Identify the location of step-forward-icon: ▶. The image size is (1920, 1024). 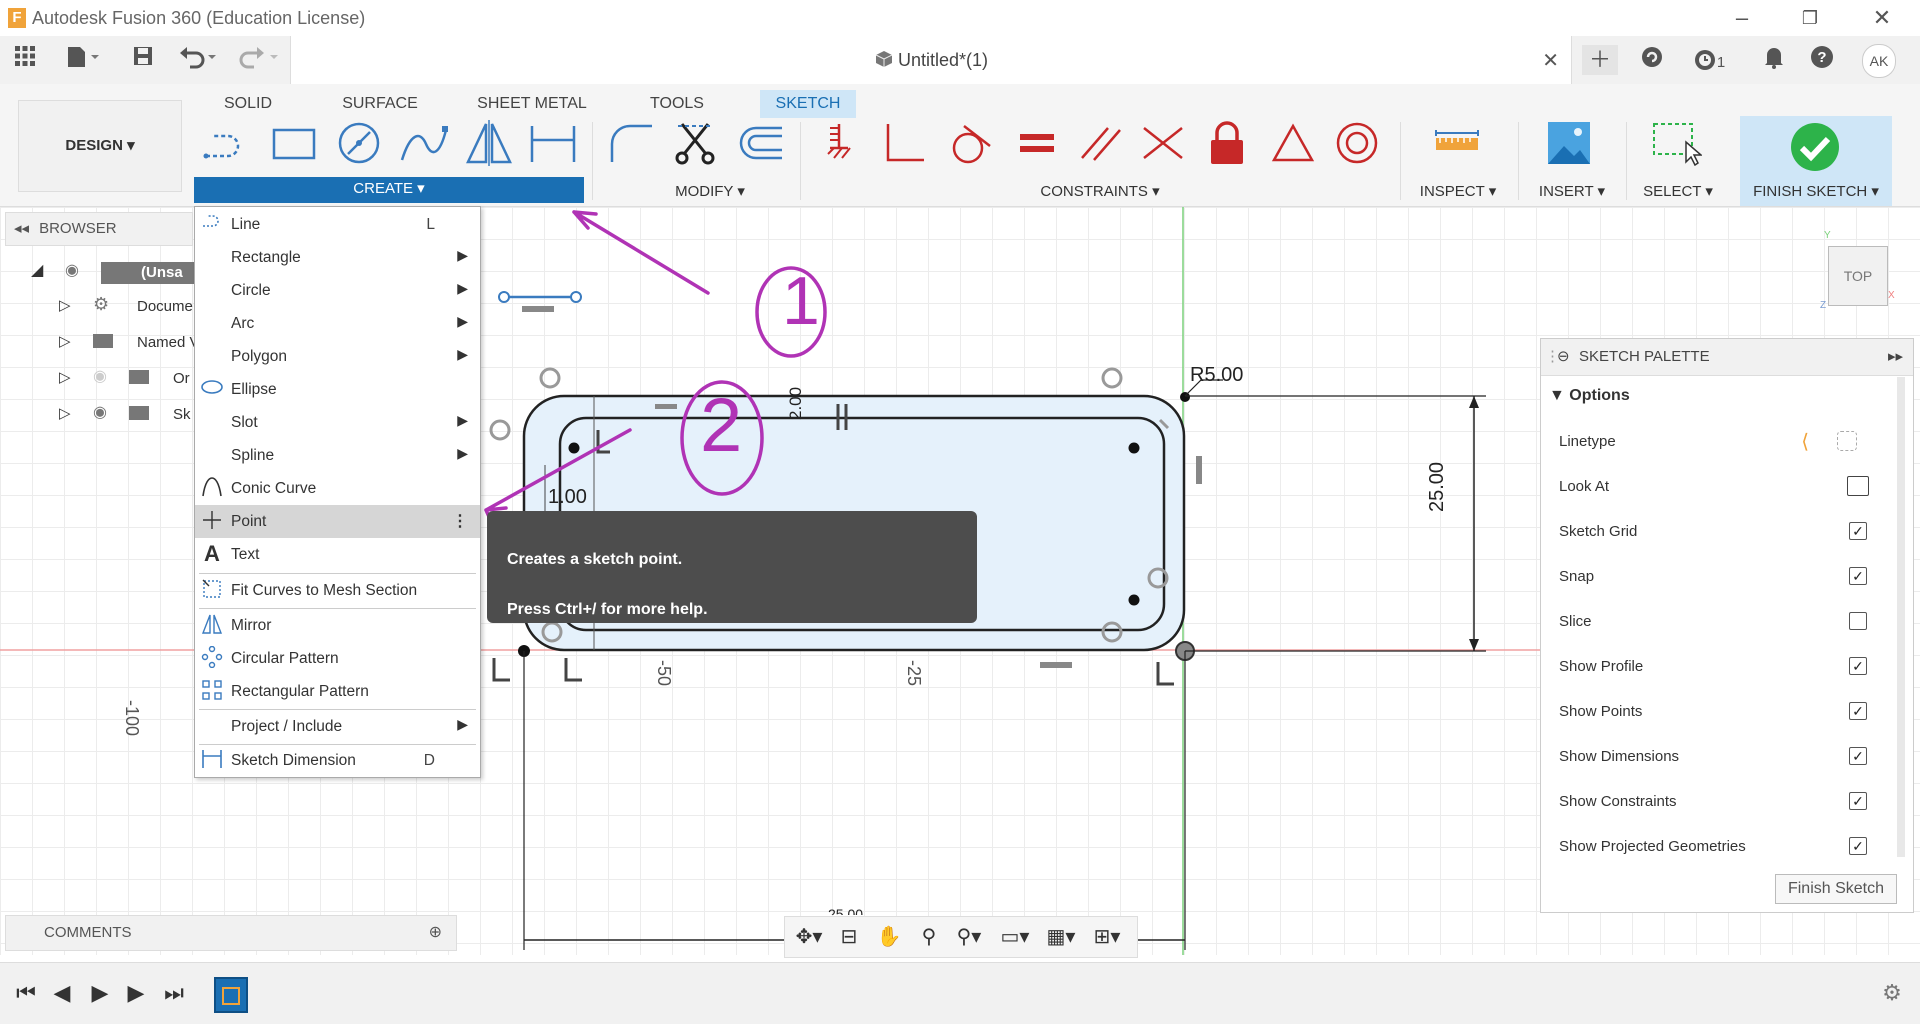
(136, 993).